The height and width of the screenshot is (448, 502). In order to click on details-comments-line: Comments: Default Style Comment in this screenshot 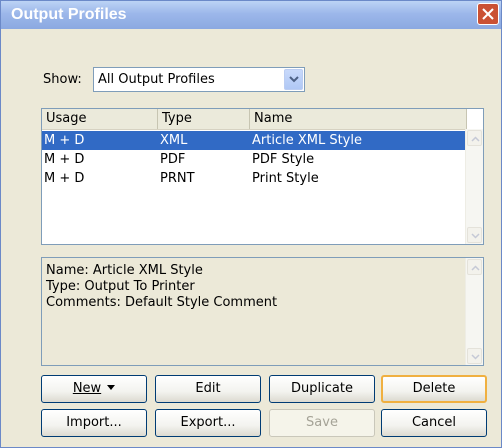, I will do `click(162, 302)`.